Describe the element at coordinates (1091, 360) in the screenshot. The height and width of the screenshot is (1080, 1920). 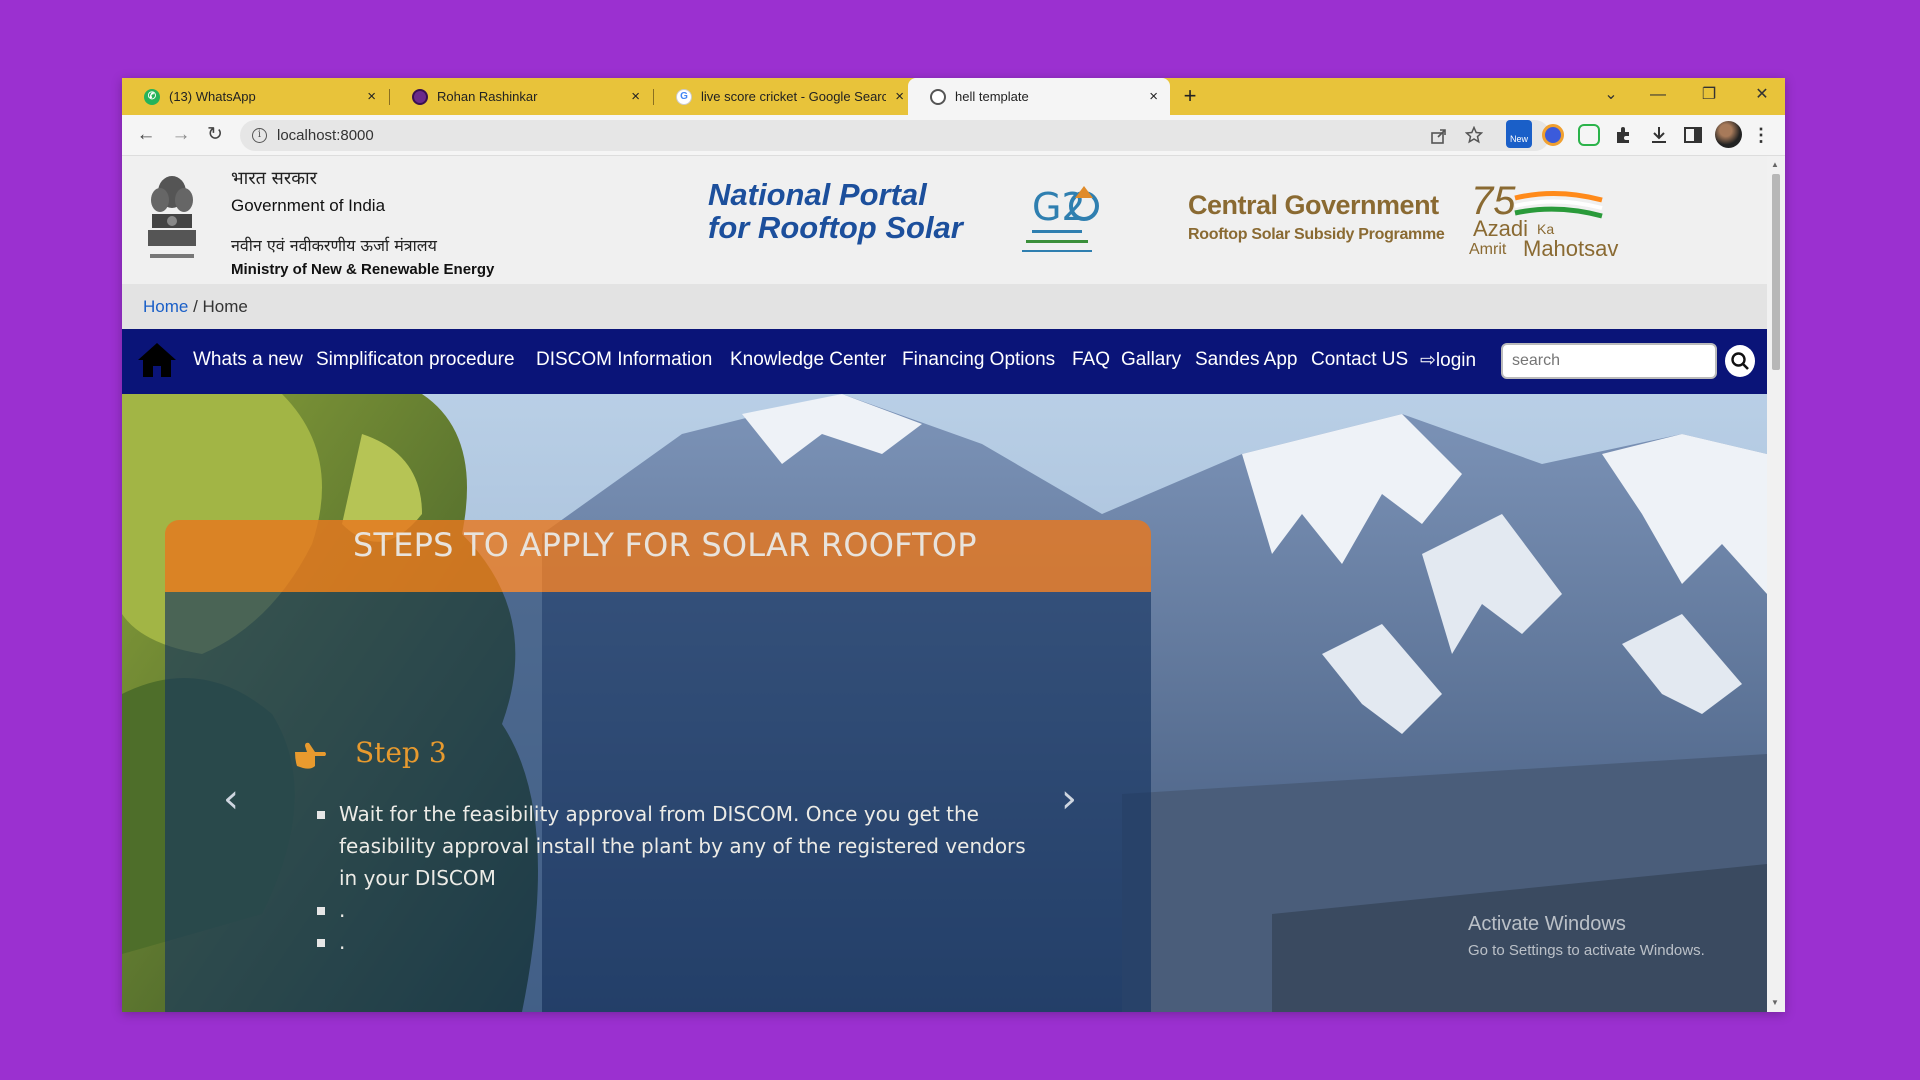
I see `nav-faq: FAQ` at that location.